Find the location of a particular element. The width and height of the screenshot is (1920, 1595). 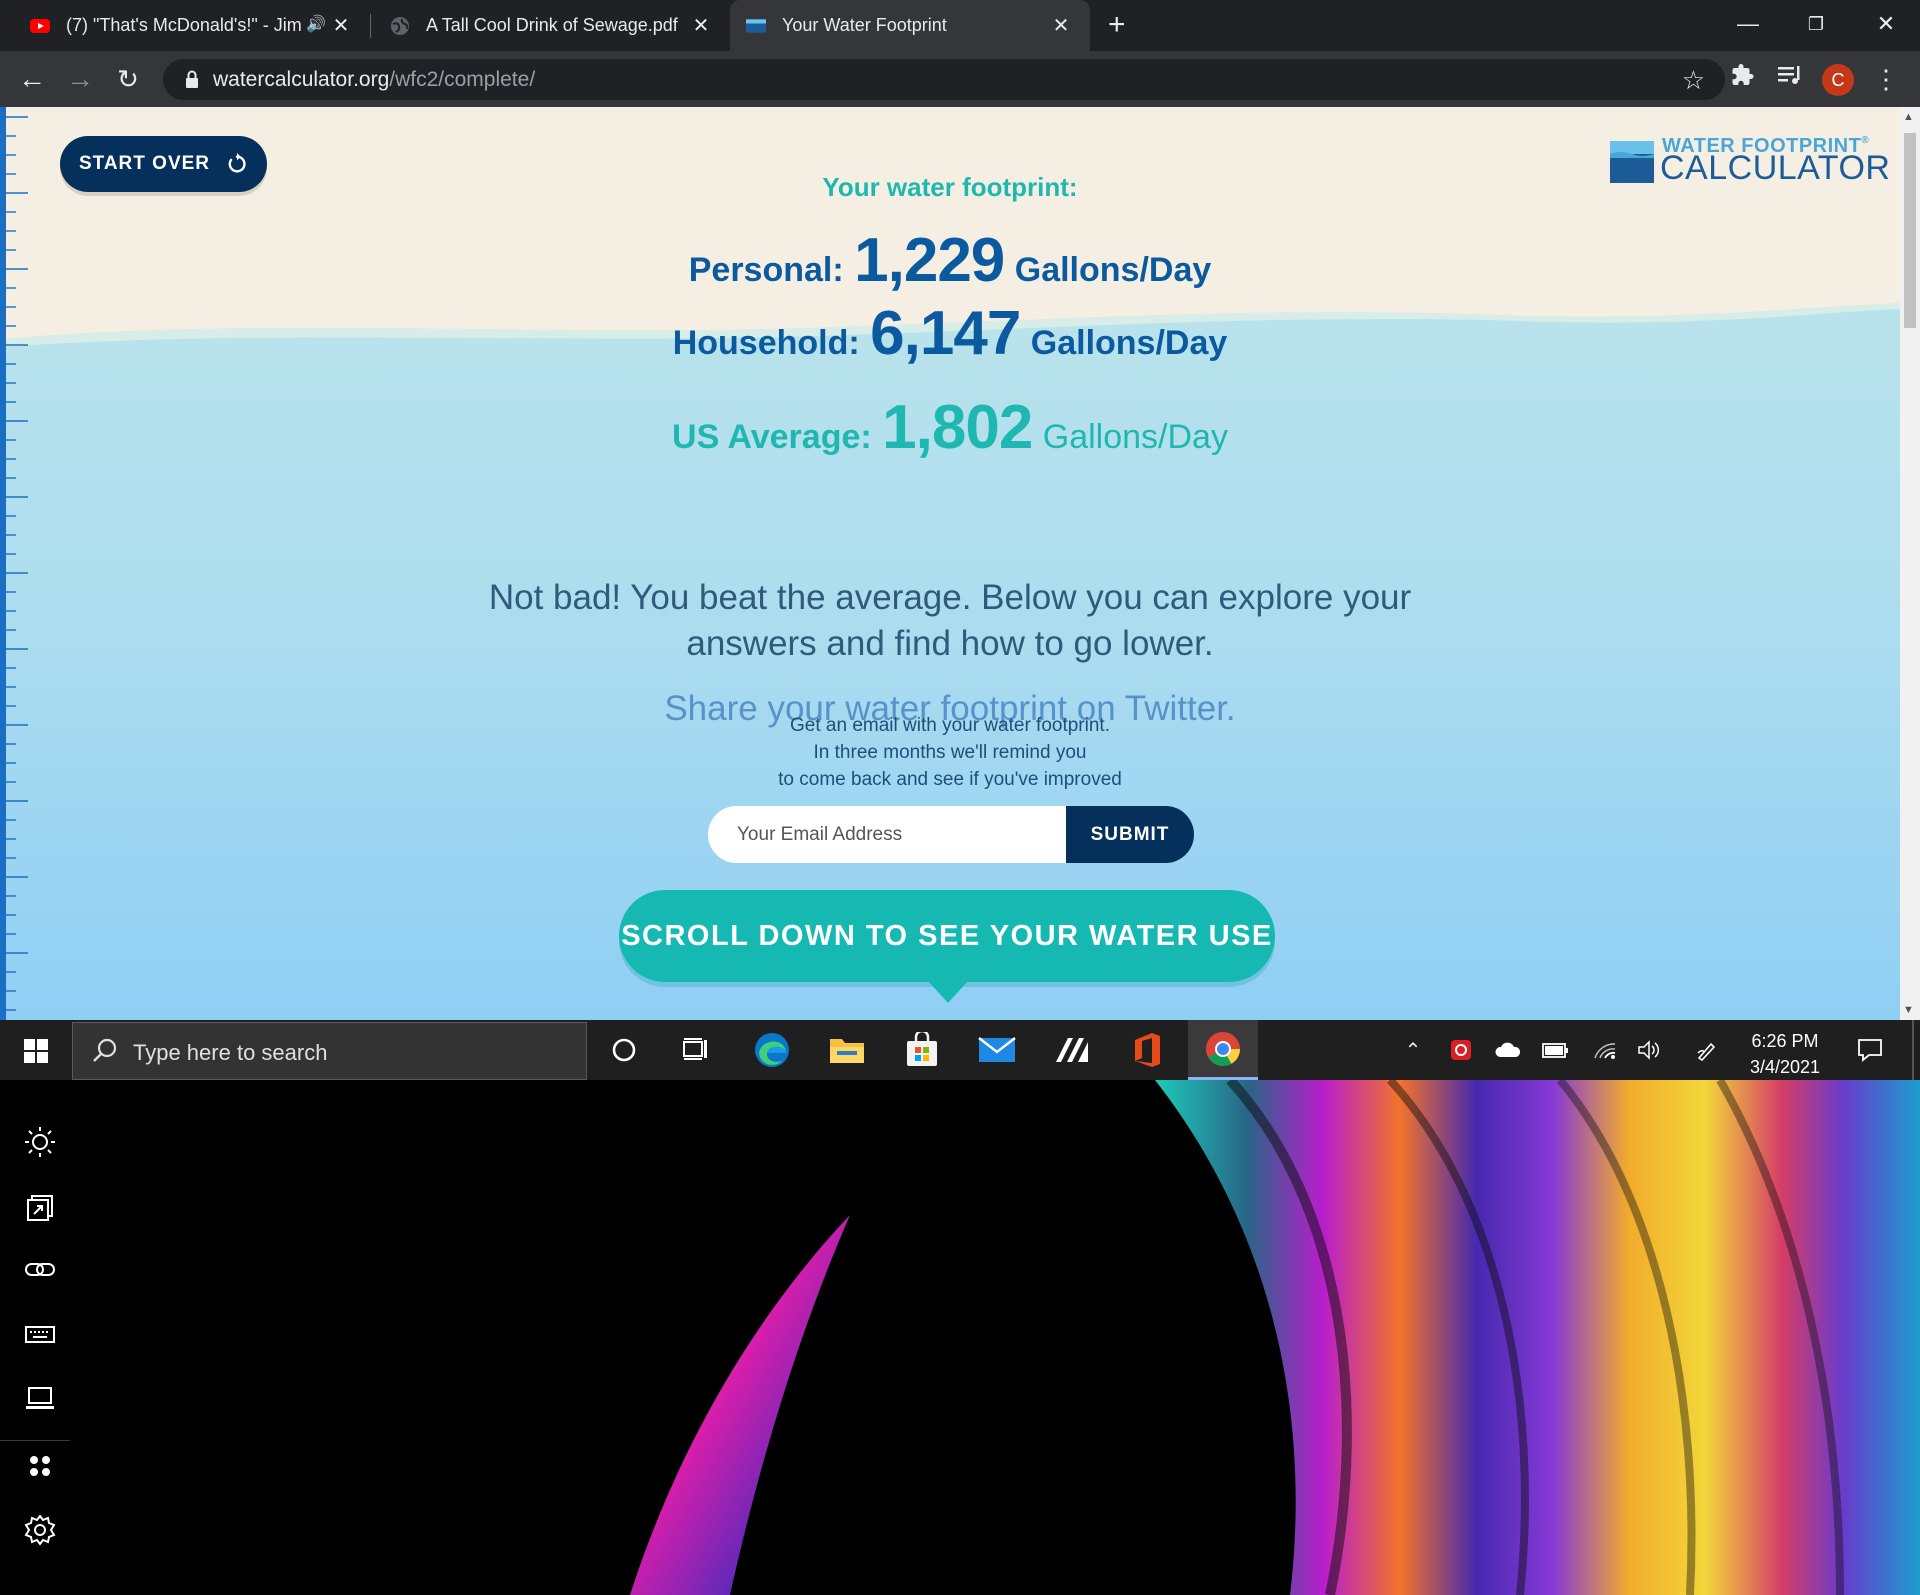

household-value: 6,147 is located at coordinates (945, 333).